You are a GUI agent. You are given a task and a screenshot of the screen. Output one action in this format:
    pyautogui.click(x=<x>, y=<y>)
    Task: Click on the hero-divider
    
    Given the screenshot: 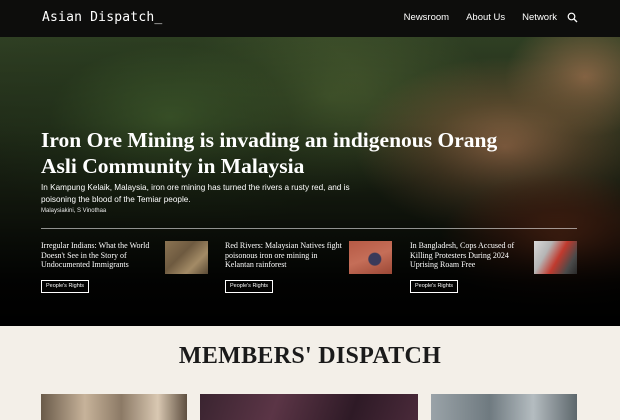 What is the action you would take?
    pyautogui.click(x=309, y=228)
    